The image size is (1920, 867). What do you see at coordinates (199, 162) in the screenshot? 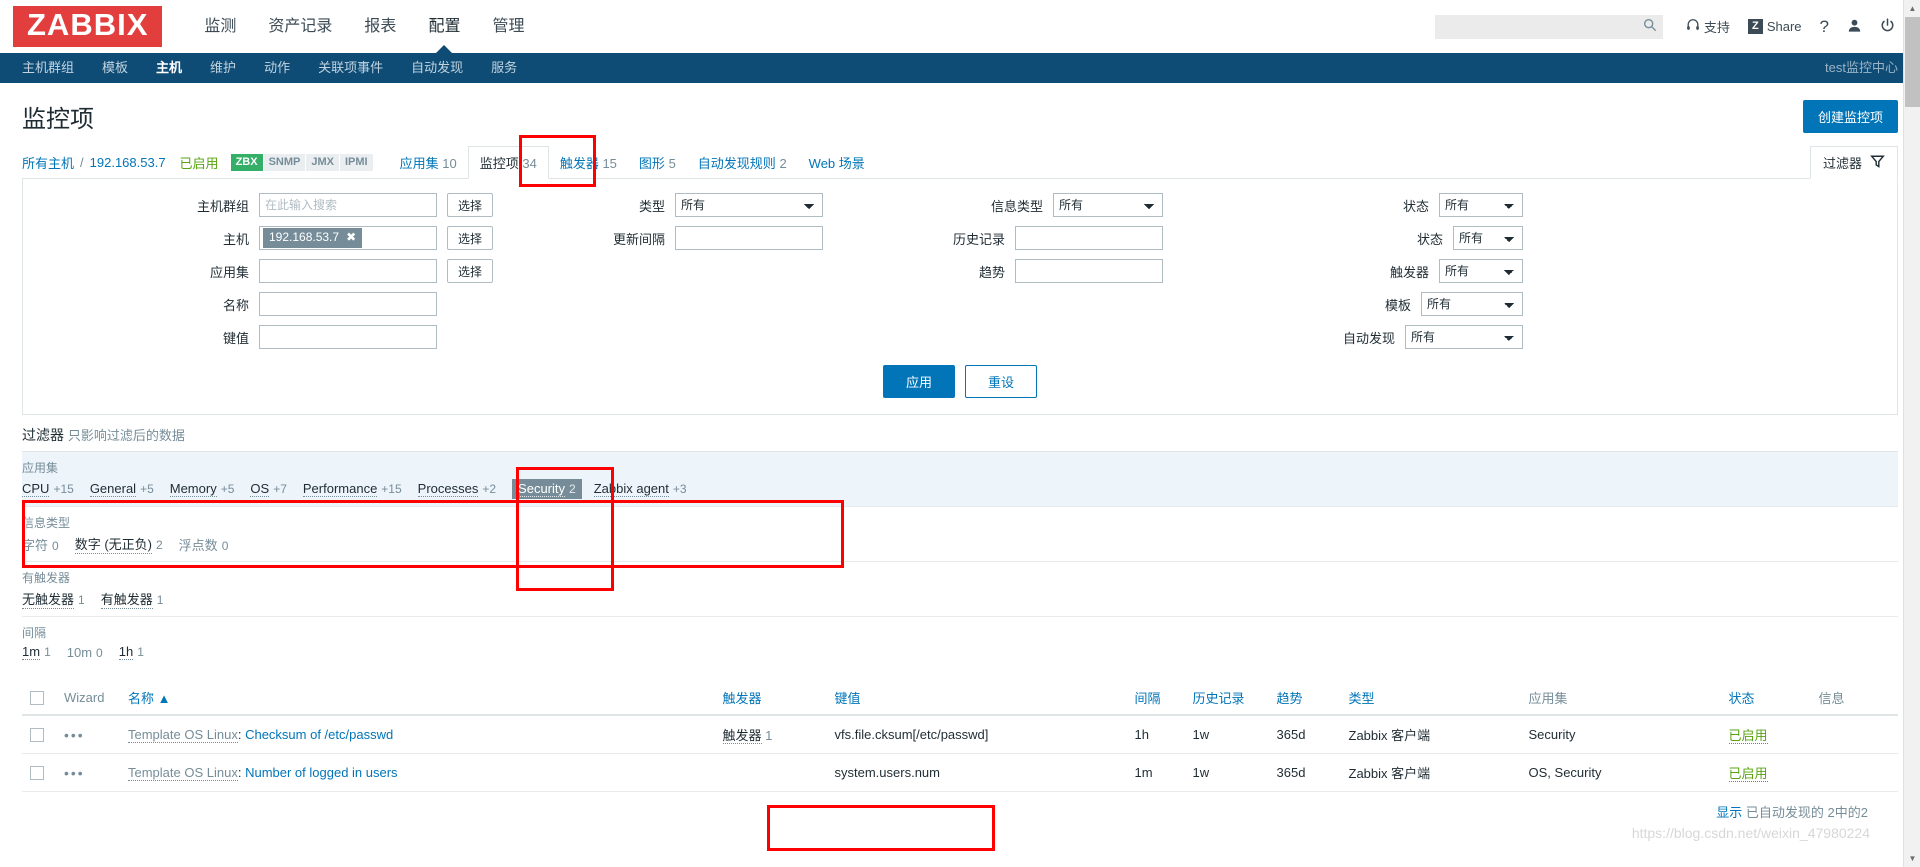
I see `host-status-link: 已启用` at bounding box center [199, 162].